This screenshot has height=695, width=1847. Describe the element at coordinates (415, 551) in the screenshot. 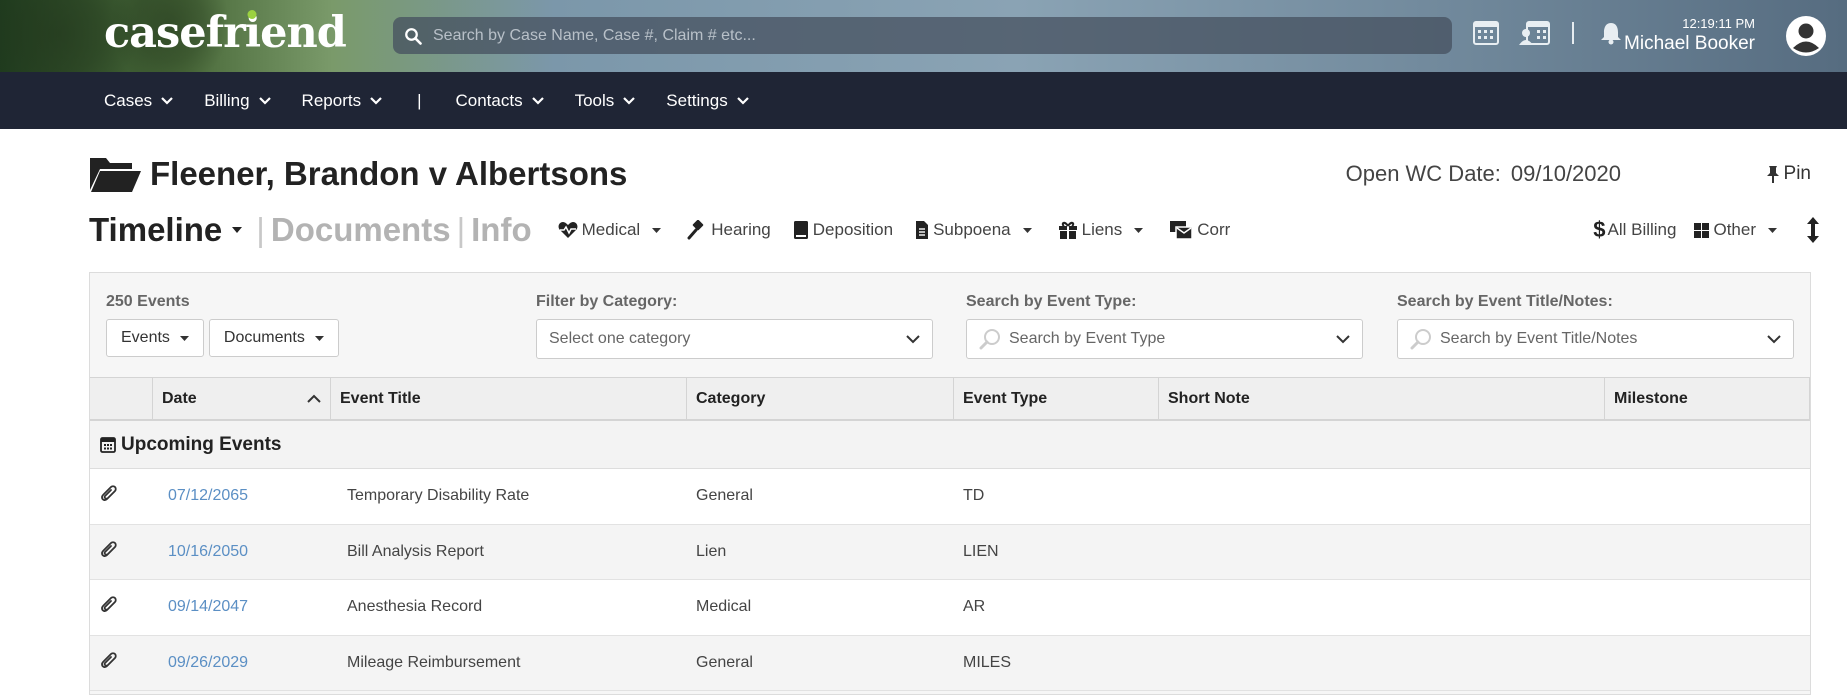

I see `event-title-cell: Bill Analysis Report` at that location.